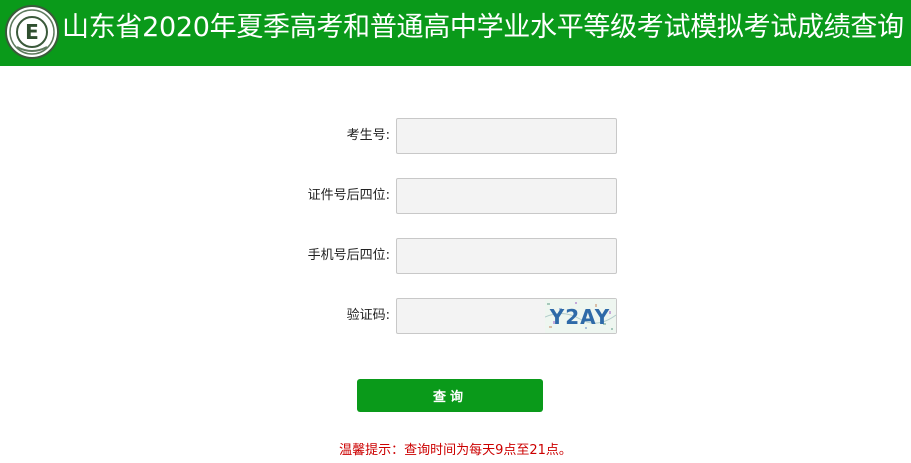 This screenshot has height=463, width=911. Describe the element at coordinates (506, 136) in the screenshot. I see `candidate-number-input` at that location.